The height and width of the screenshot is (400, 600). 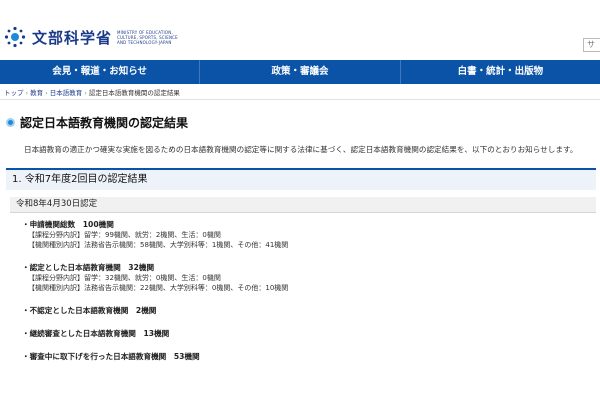 What do you see at coordinates (72, 37) in the screenshot?
I see `logo-name: 文部科学省` at bounding box center [72, 37].